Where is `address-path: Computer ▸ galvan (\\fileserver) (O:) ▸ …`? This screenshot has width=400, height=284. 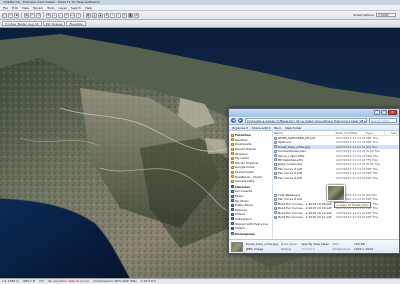 address-path: Computer ▸ galvan (\\fileserver) (O:) ▸ … is located at coordinates (306, 120).